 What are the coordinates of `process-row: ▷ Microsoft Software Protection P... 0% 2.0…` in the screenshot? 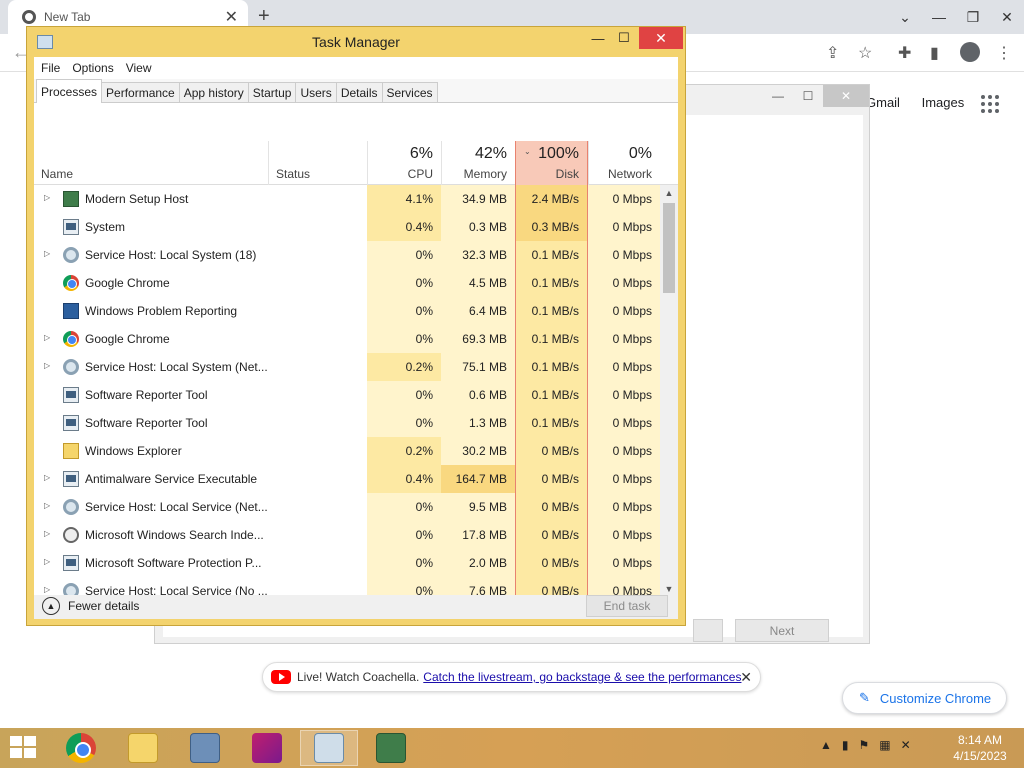 It's located at (347, 563).